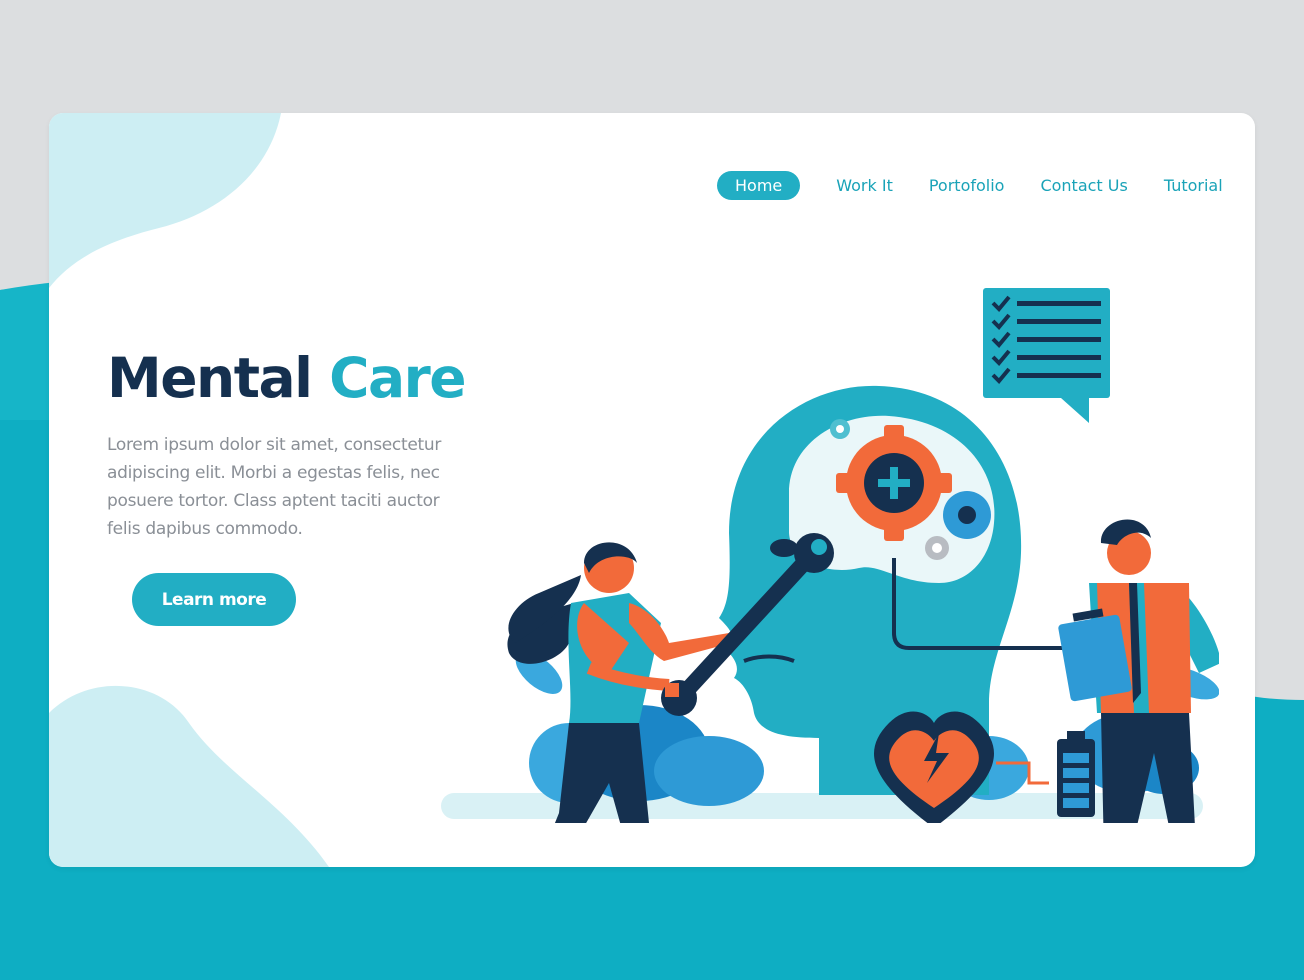  What do you see at coordinates (1046, 355) in the screenshot?
I see `checklist-bubble` at bounding box center [1046, 355].